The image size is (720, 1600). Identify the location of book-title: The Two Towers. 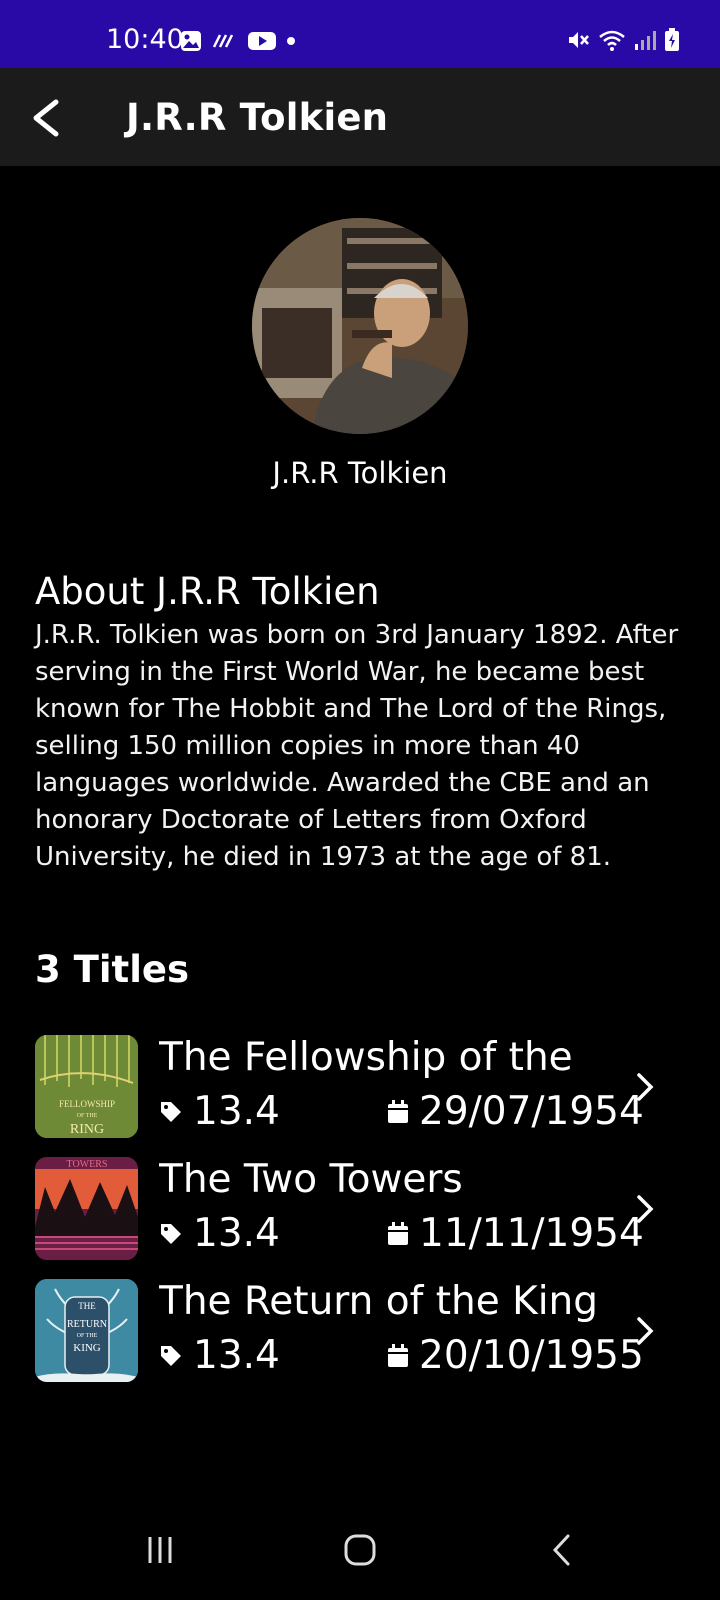
(311, 1179).